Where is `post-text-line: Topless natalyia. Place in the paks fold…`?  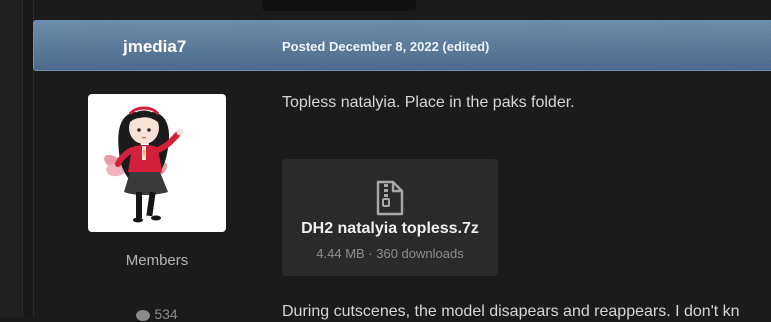 post-text-line: Topless natalyia. Place in the paks fold… is located at coordinates (428, 102).